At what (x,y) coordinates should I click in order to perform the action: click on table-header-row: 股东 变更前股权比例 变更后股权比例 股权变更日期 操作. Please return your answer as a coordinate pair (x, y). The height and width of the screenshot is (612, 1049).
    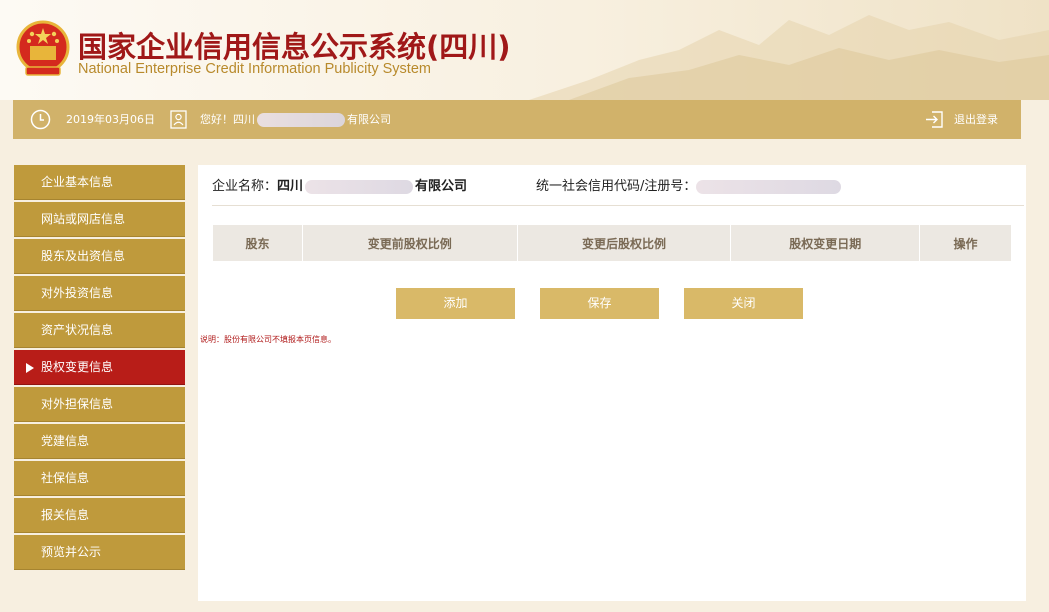
    Looking at the image, I should click on (612, 243).